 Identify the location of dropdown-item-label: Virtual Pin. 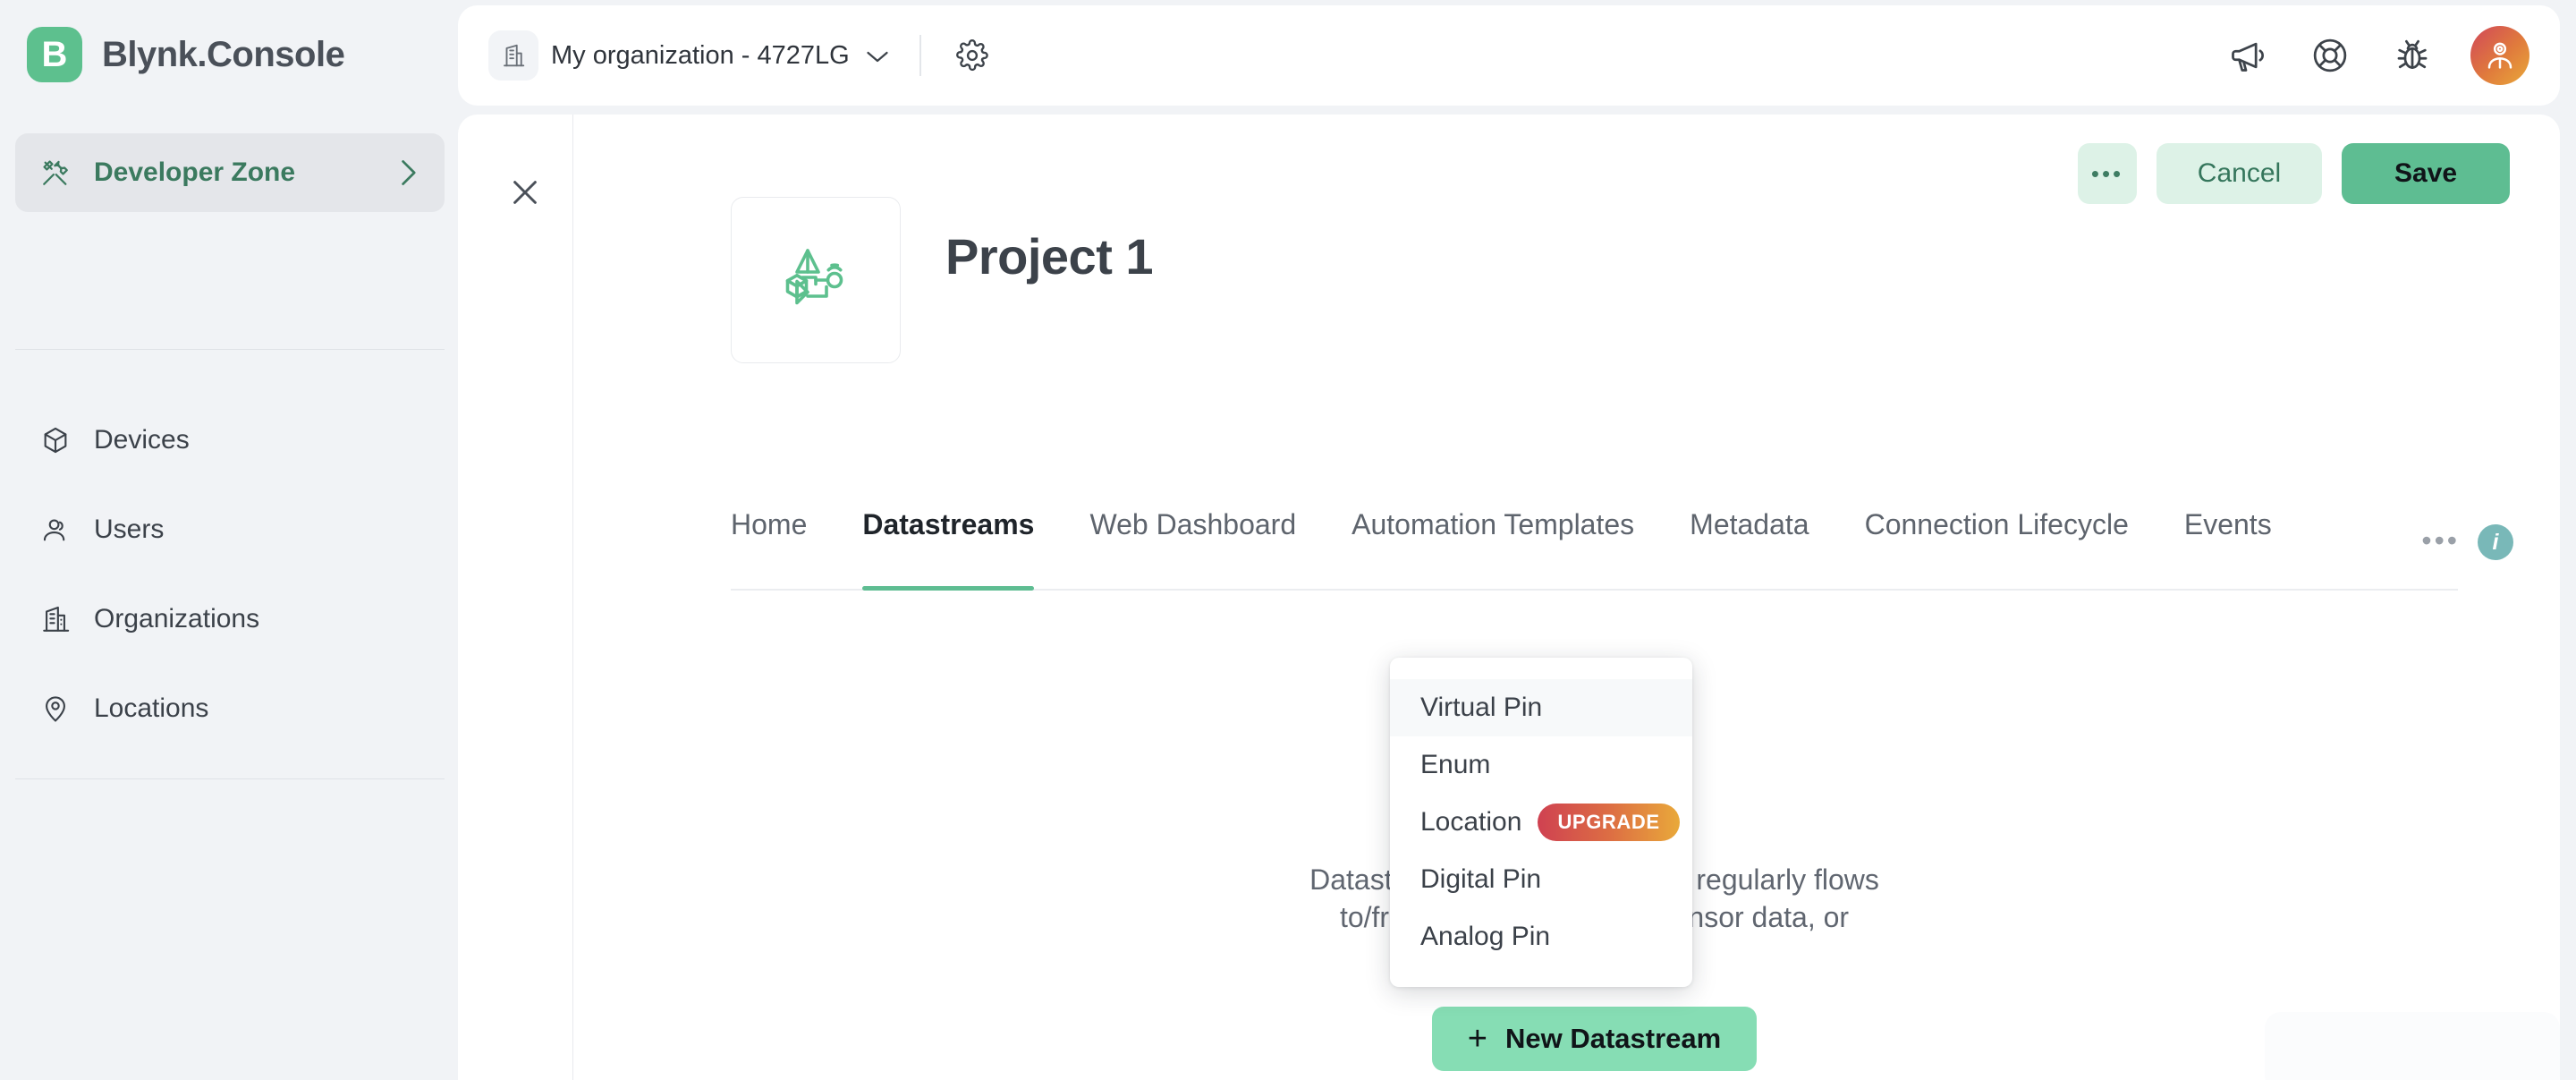
(1481, 708).